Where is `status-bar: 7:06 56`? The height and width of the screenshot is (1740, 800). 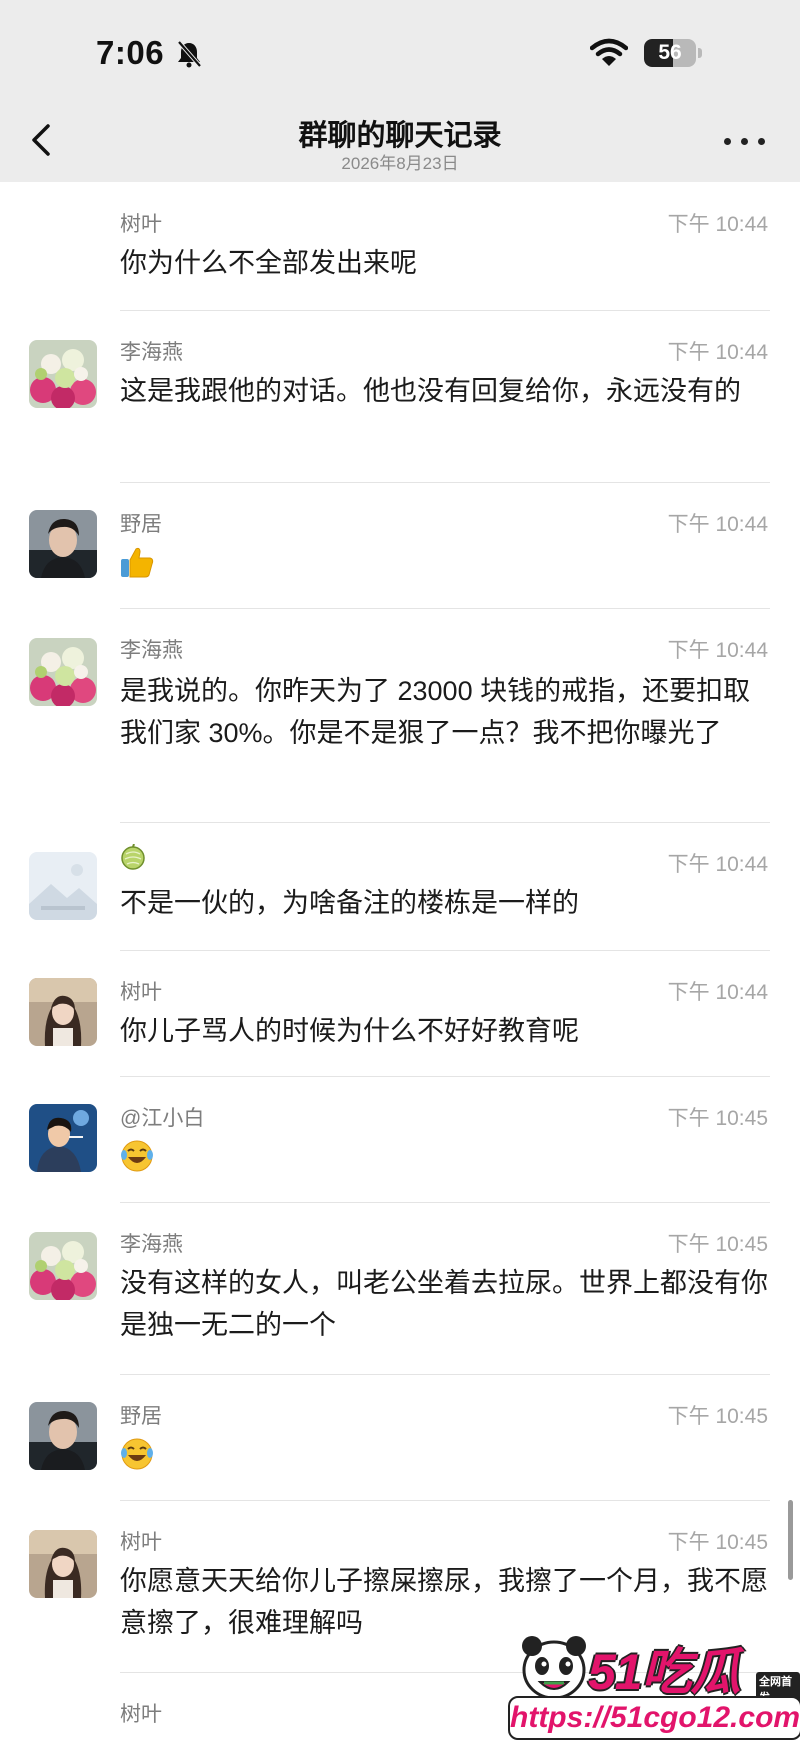
status-bar: 7:06 56 is located at coordinates (400, 50).